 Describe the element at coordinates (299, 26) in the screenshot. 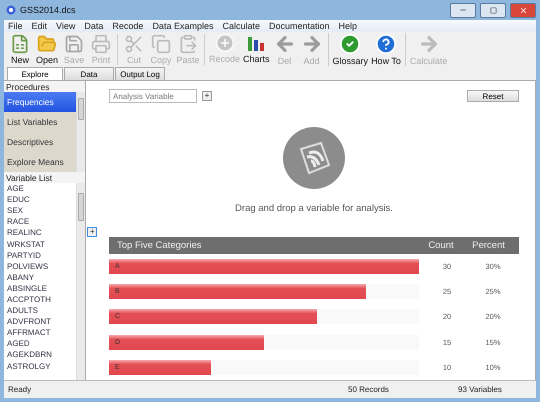

I see `menu-item: Documentation` at that location.